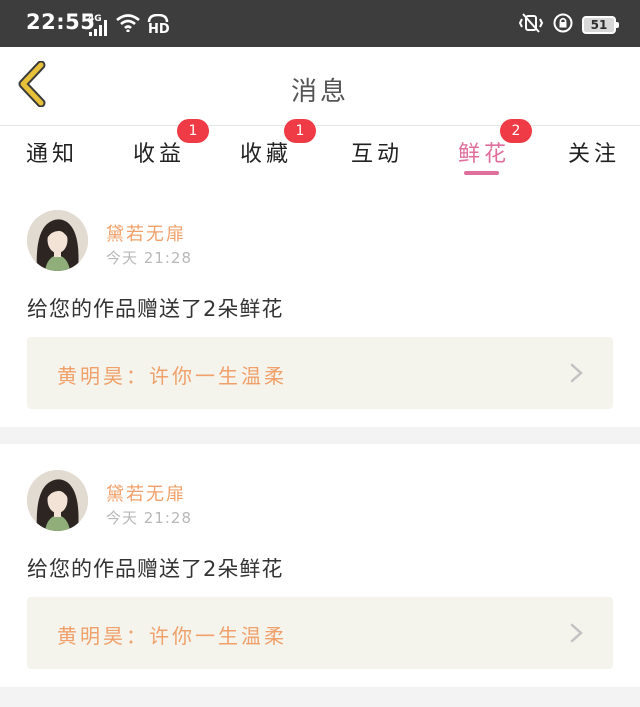 This screenshot has height=707, width=640. Describe the element at coordinates (320, 23) in the screenshot. I see `status-bar: 22:55 4G HD 51` at that location.